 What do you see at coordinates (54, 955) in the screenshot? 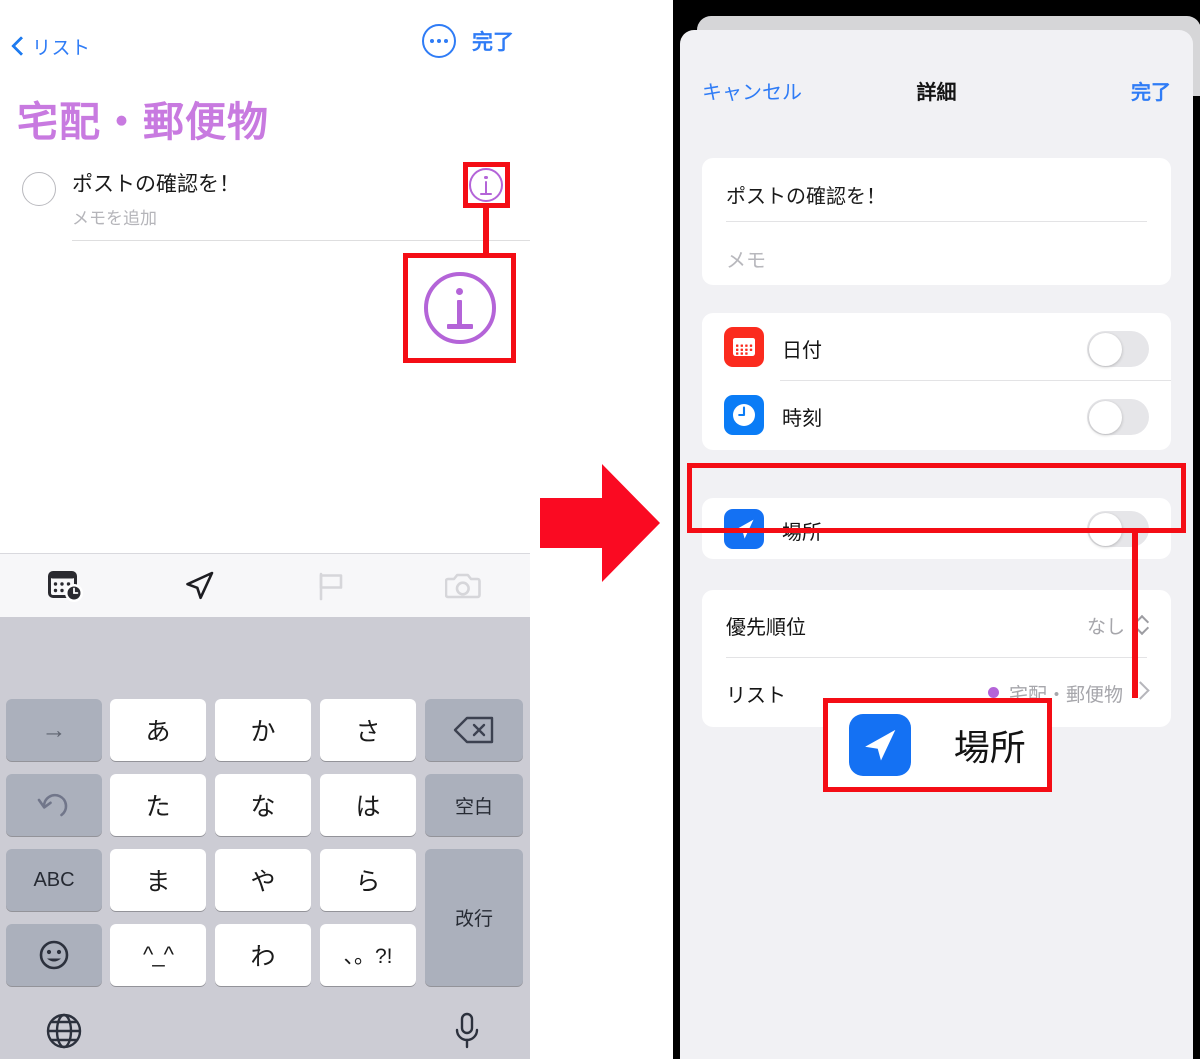
I see `emoji-icon` at bounding box center [54, 955].